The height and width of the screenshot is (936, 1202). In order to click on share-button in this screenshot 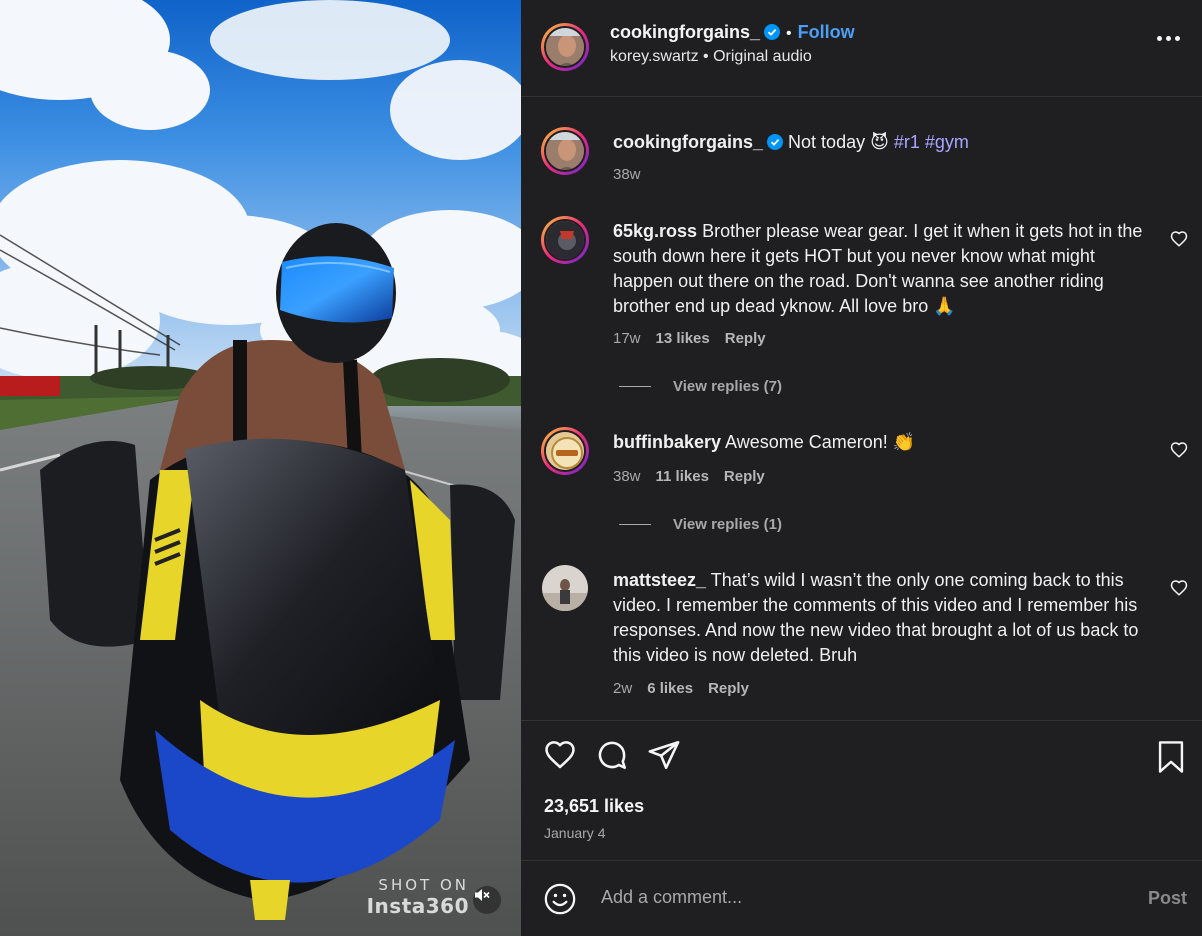, I will do `click(664, 755)`.